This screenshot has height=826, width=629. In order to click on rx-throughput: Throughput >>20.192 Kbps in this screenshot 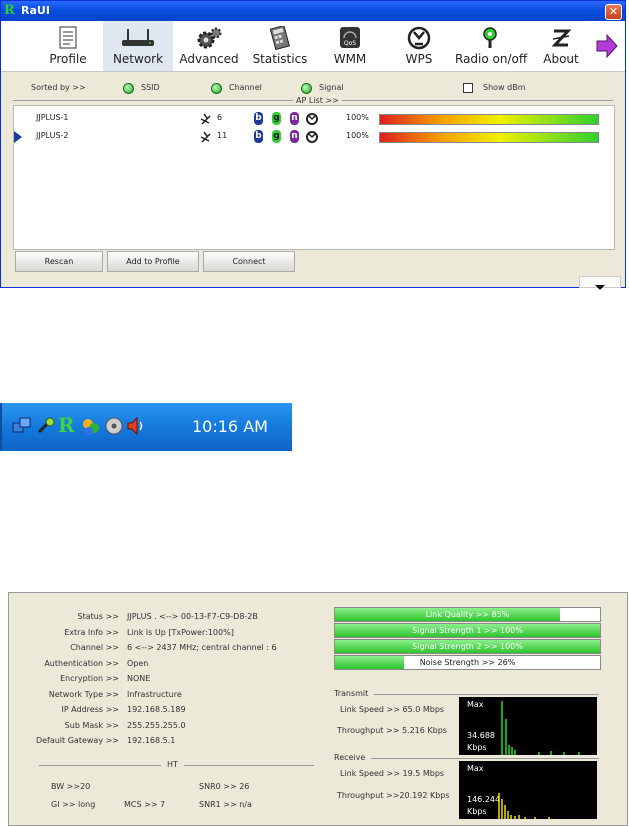, I will do `click(393, 795)`.